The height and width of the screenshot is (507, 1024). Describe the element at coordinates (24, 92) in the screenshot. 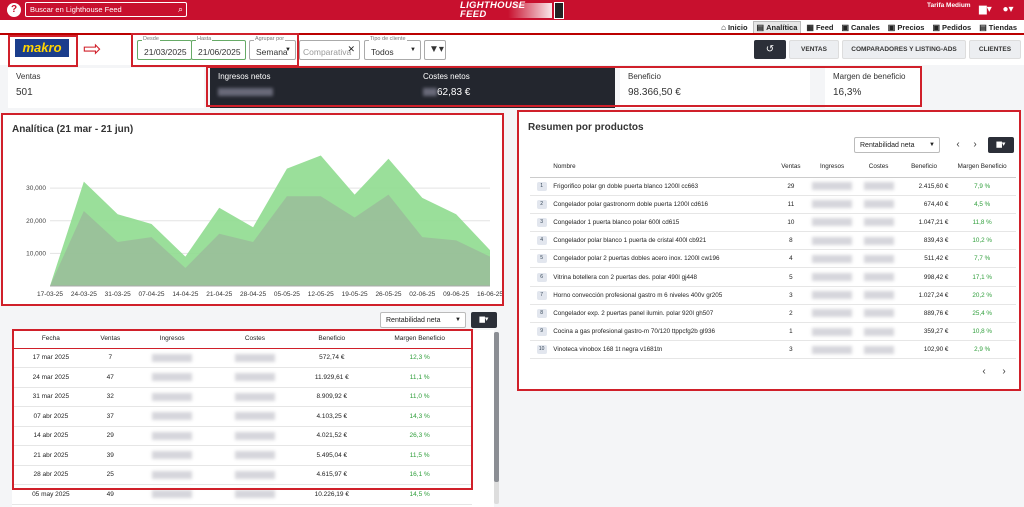

I see `kpi-value: 501` at that location.